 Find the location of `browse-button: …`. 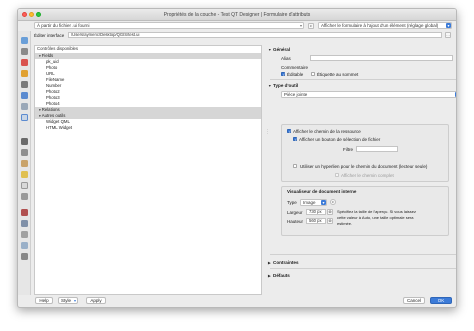

browse-button: … is located at coordinates (448, 35).